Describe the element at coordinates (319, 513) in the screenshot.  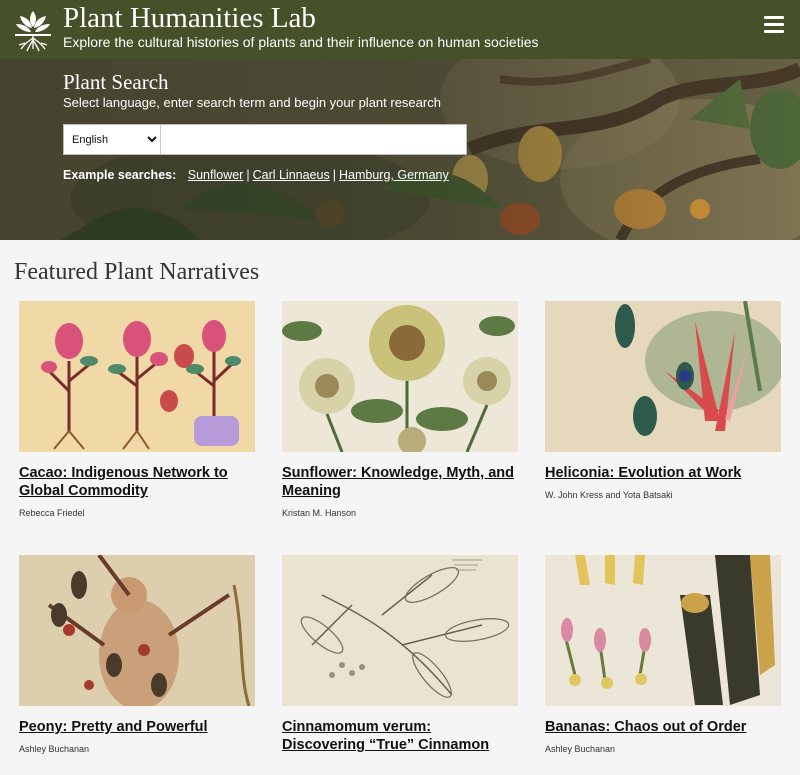
I see `card-author: Kristan M. Hanson` at that location.